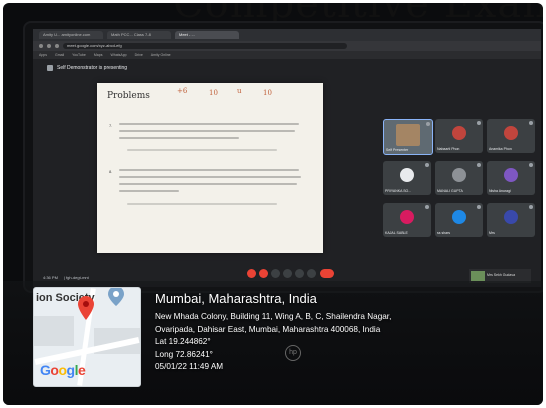 The height and width of the screenshot is (408, 546). I want to click on hp-logo-icon: hp, so click(293, 353).